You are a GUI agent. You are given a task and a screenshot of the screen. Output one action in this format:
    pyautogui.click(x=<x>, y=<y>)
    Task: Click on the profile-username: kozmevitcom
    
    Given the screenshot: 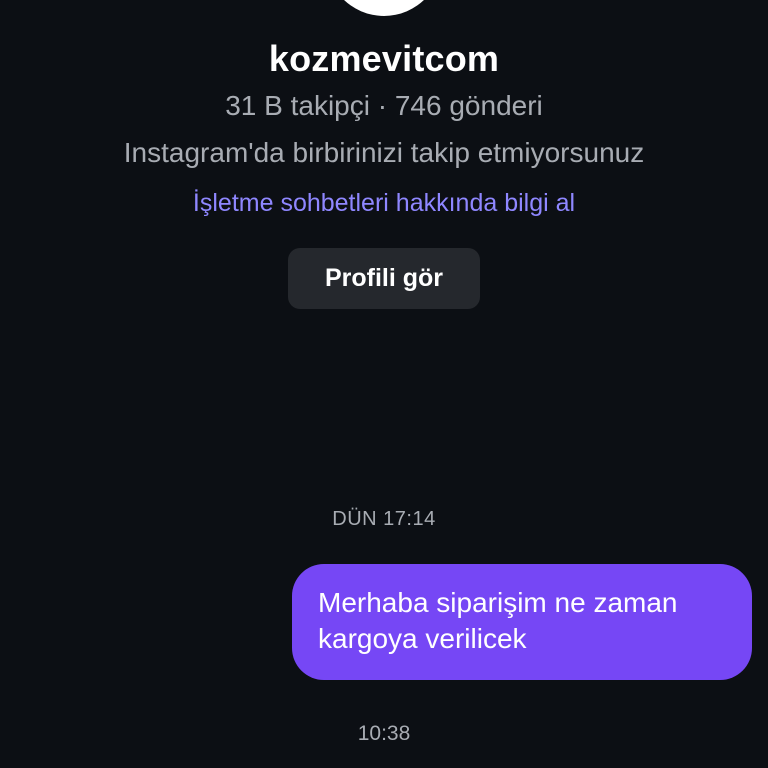 What is the action you would take?
    pyautogui.click(x=384, y=58)
    